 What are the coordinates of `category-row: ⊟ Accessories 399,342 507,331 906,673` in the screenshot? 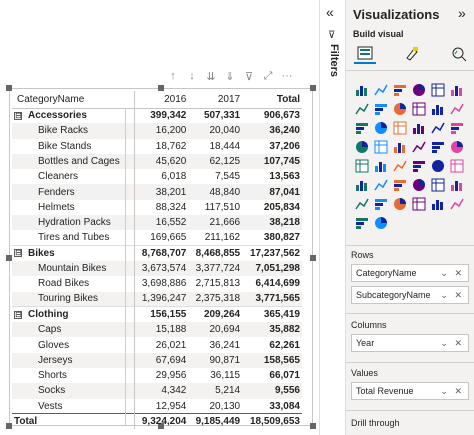 It's located at (157, 116).